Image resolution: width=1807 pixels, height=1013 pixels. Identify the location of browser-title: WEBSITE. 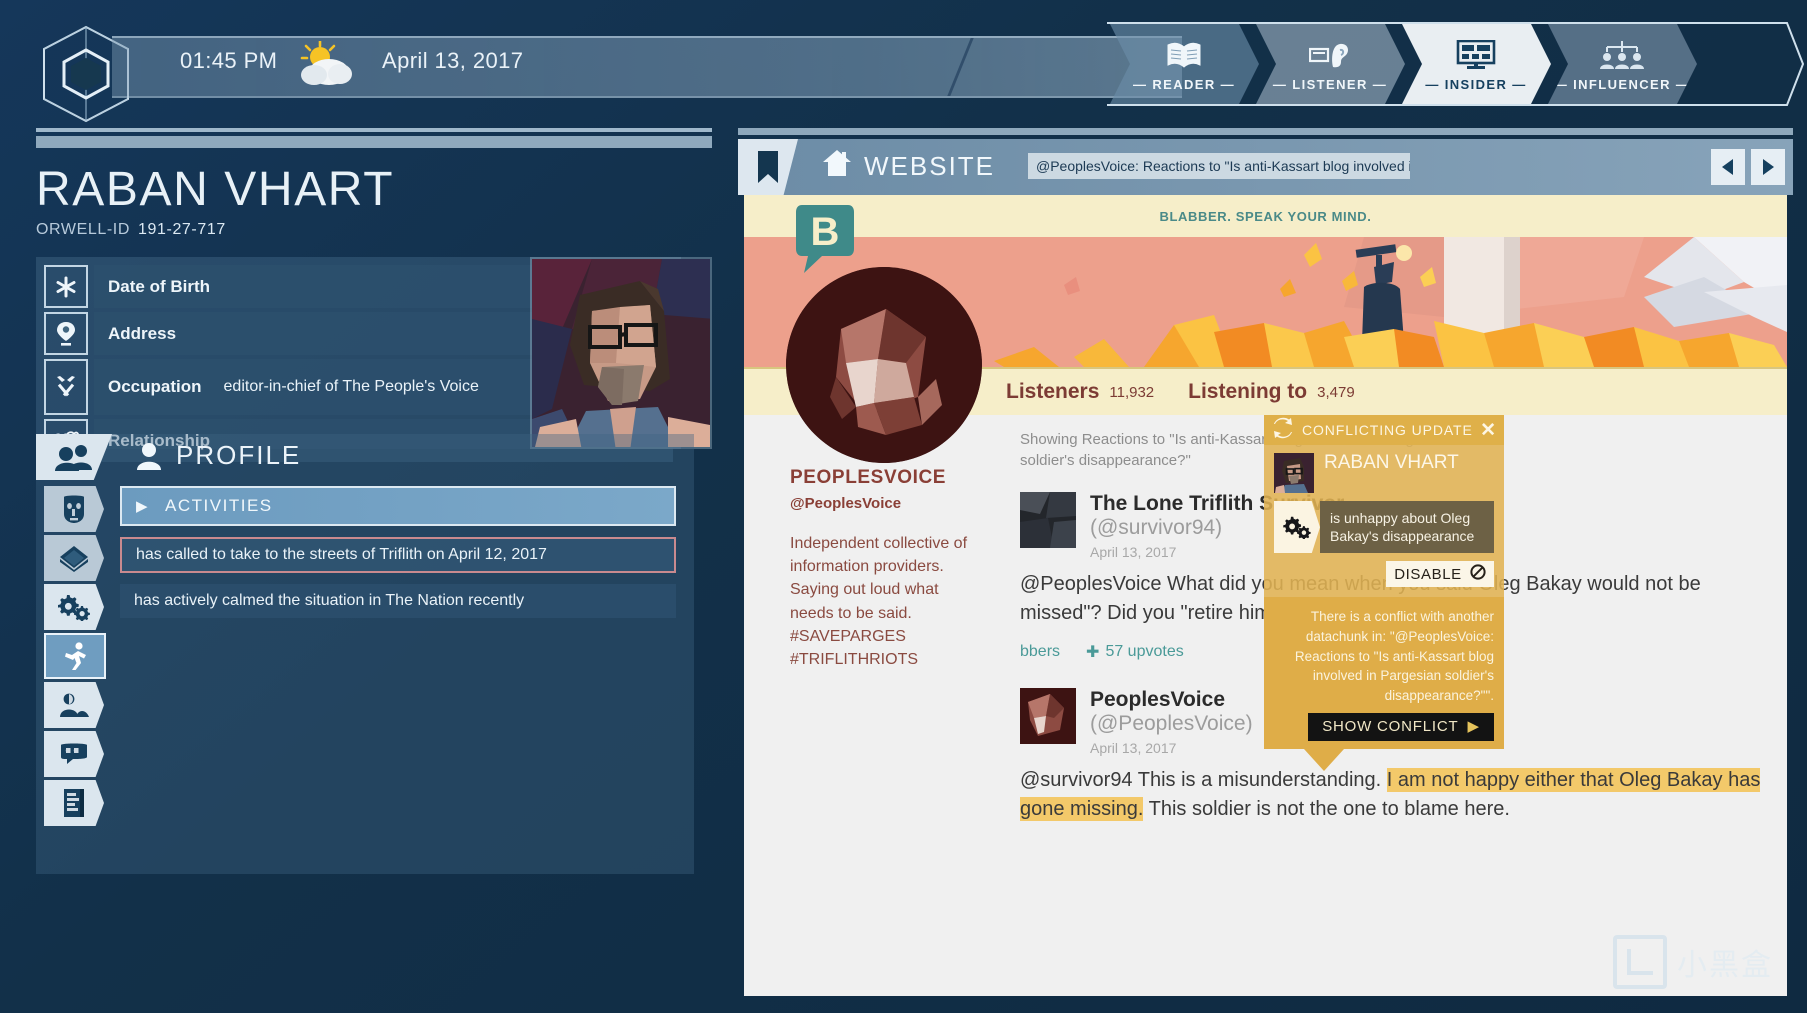
(908, 166).